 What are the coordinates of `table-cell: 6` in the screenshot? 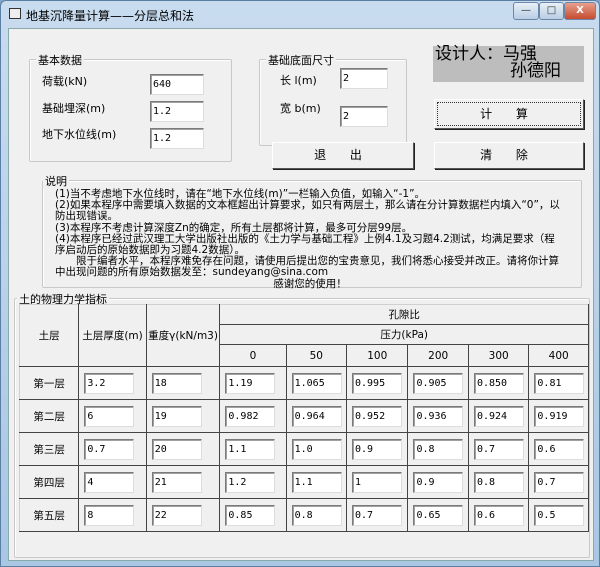 It's located at (112, 416).